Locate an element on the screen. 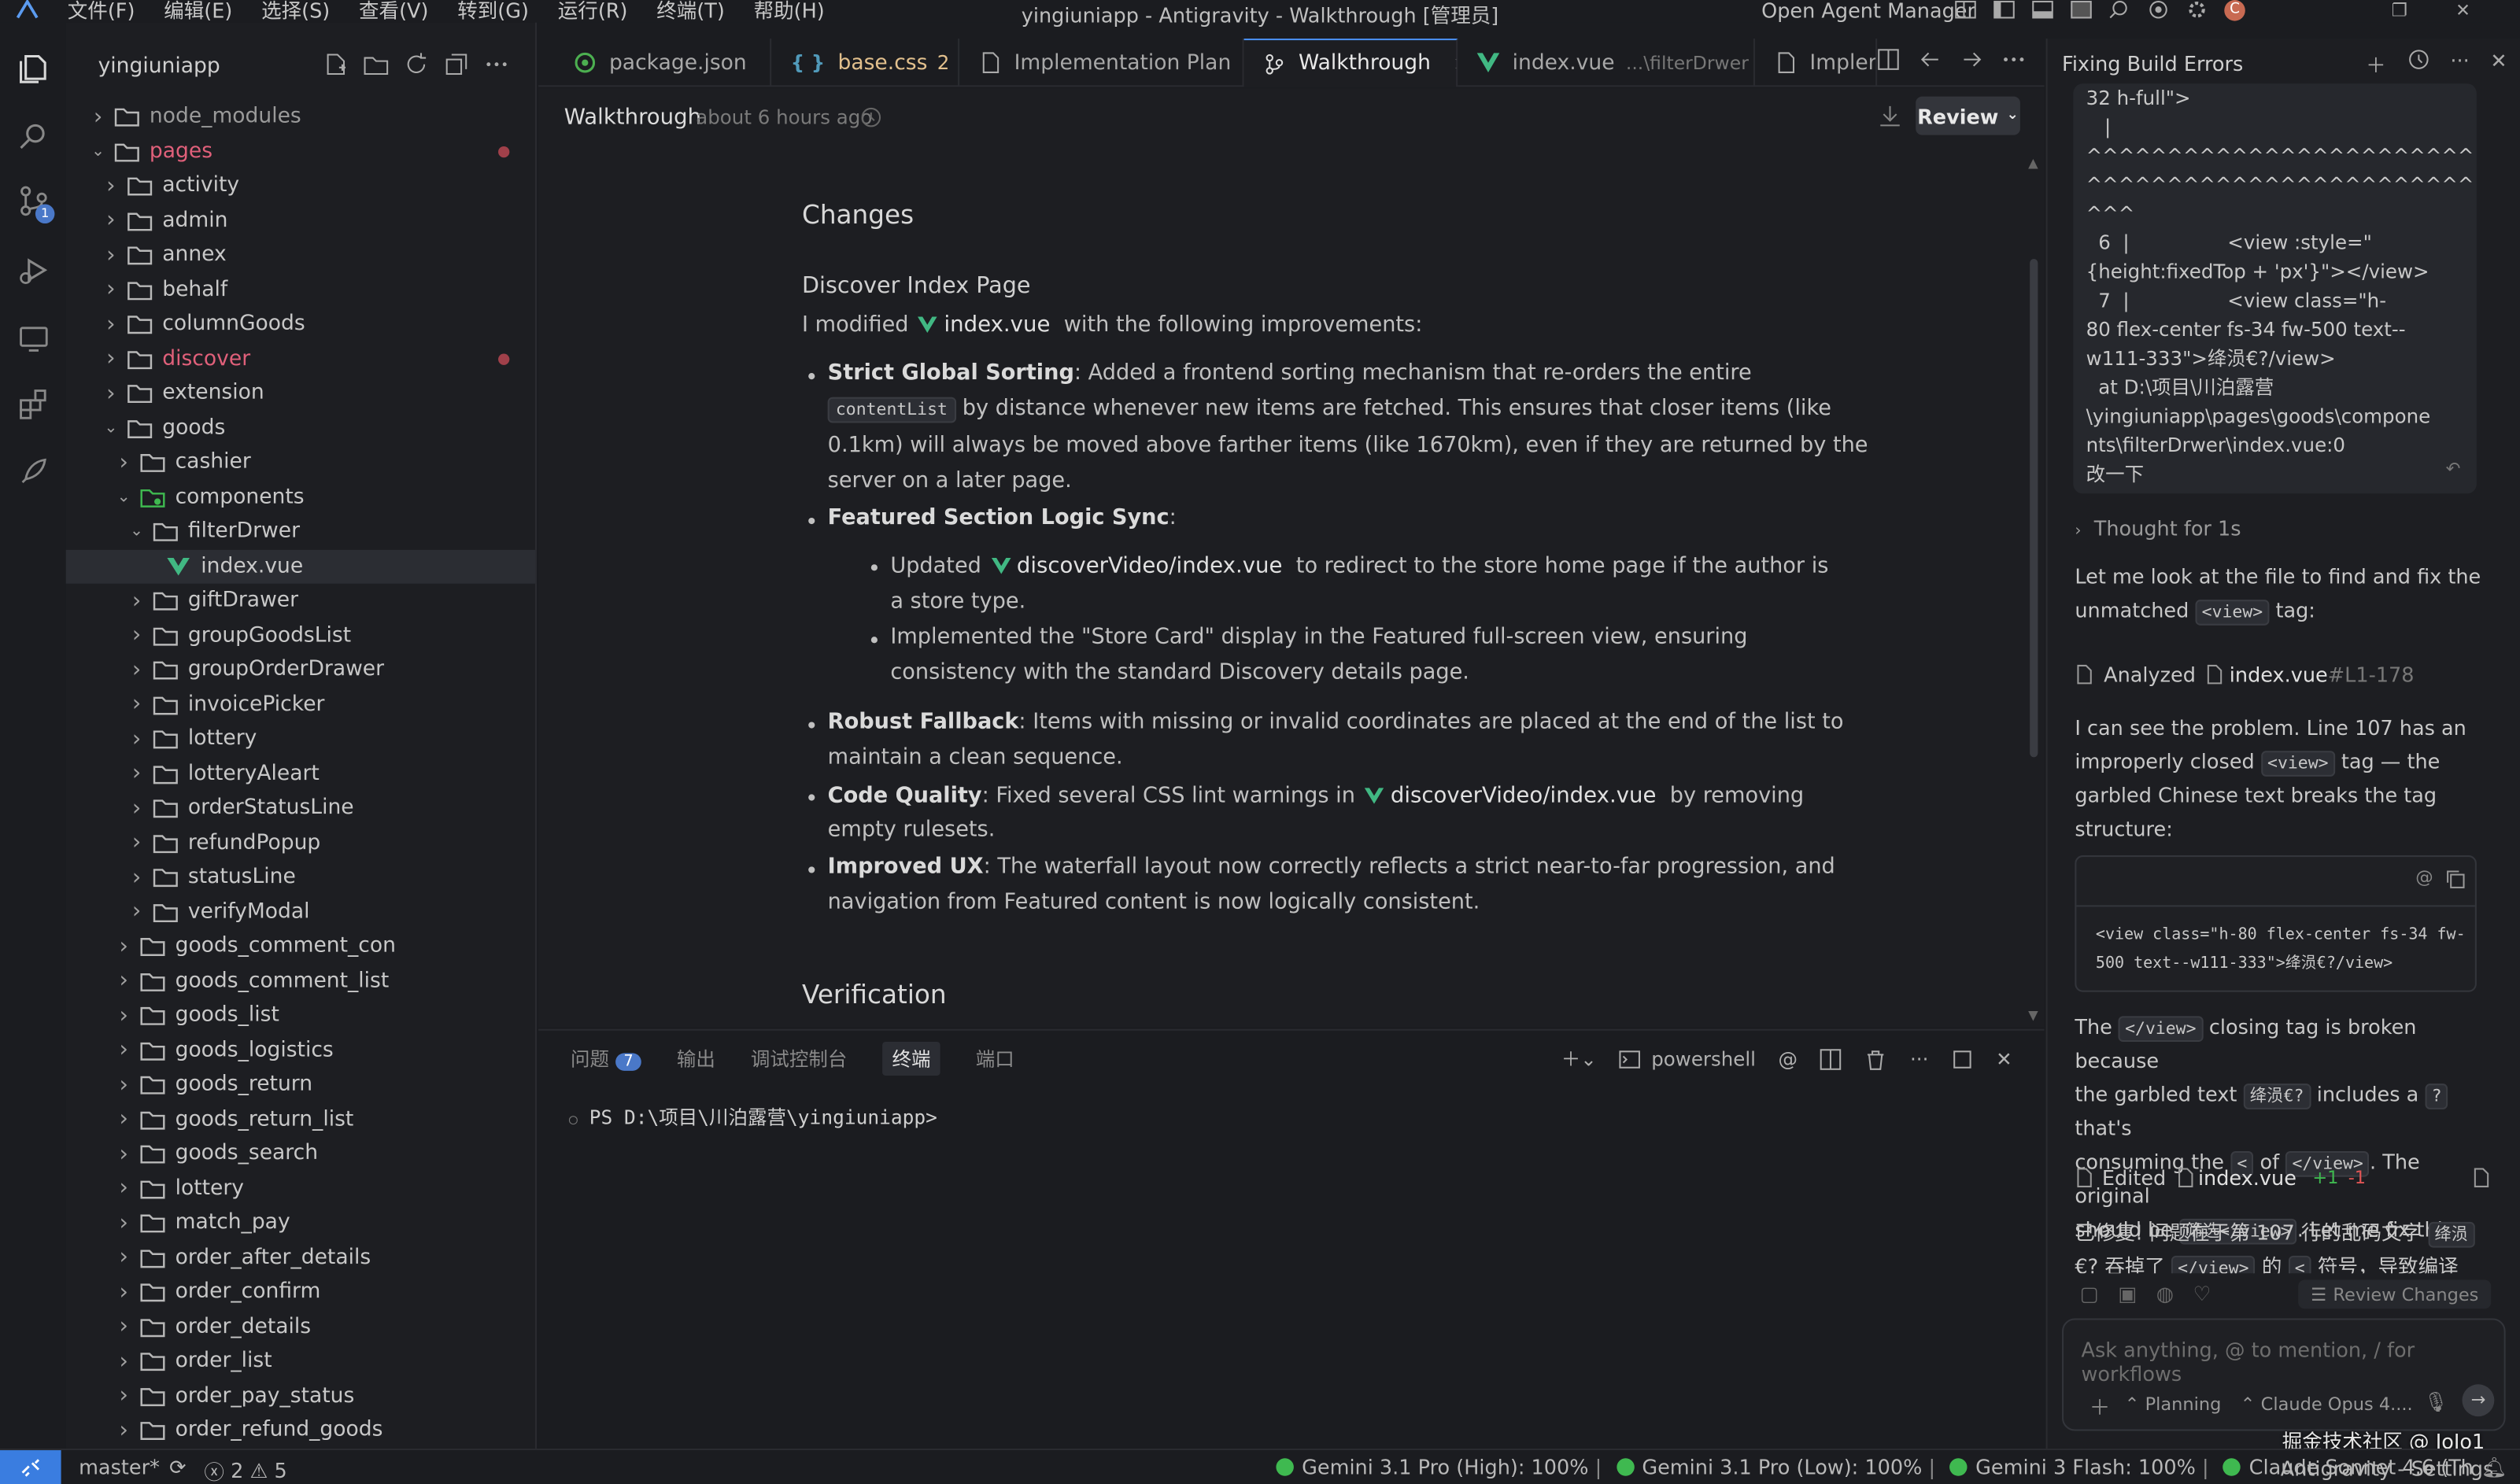  folder-item: ⌄ components is located at coordinates (300, 497).